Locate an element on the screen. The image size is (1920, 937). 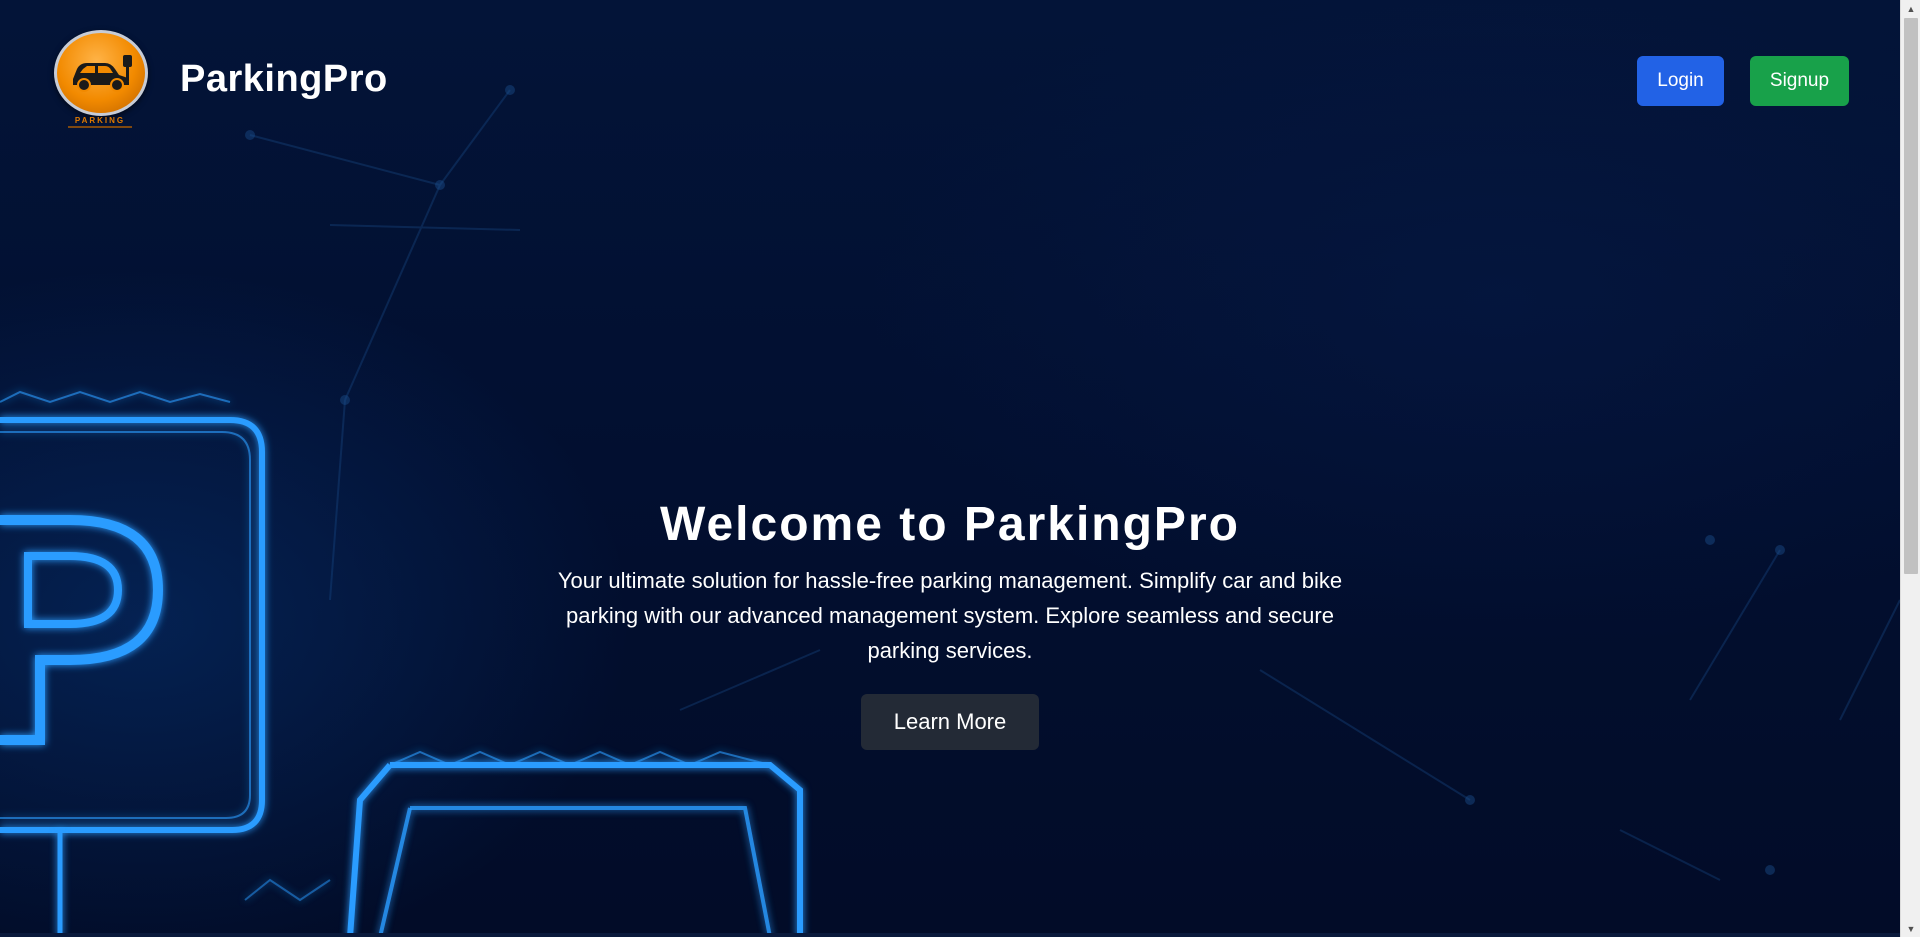
learn-more-button: Learn More is located at coordinates (950, 722).